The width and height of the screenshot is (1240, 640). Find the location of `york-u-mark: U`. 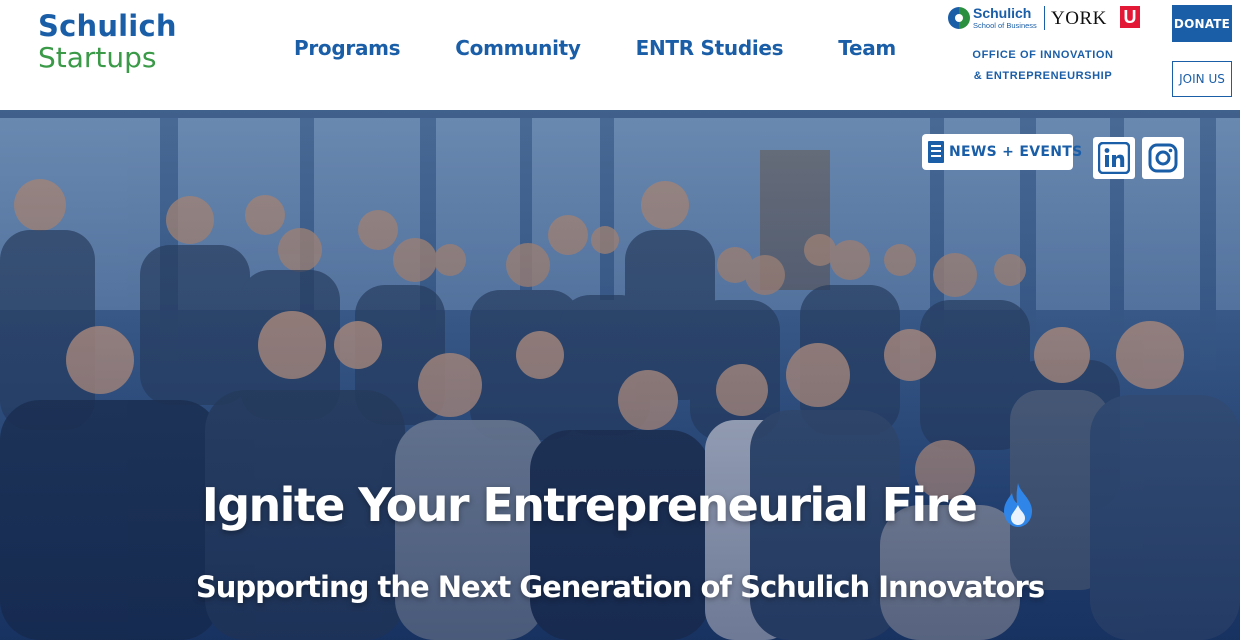

york-u-mark: U is located at coordinates (1130, 17).